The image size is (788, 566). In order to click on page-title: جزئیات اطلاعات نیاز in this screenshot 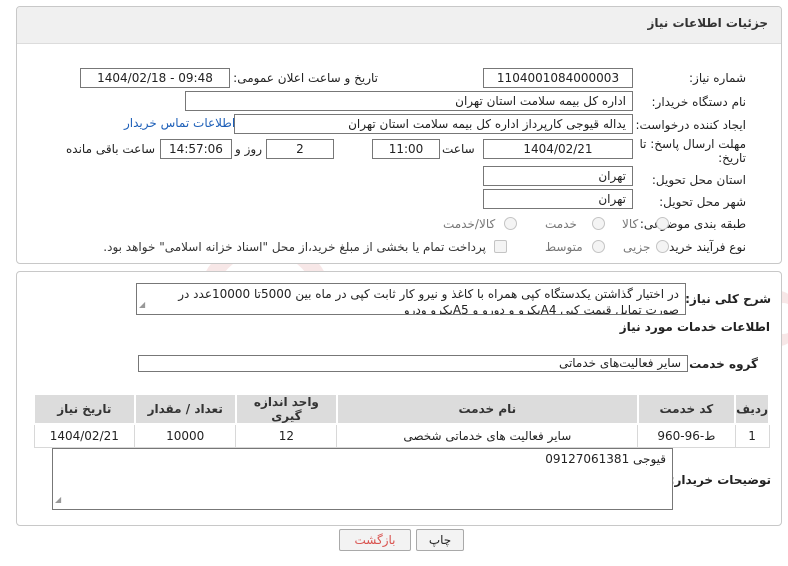, I will do `click(707, 23)`.